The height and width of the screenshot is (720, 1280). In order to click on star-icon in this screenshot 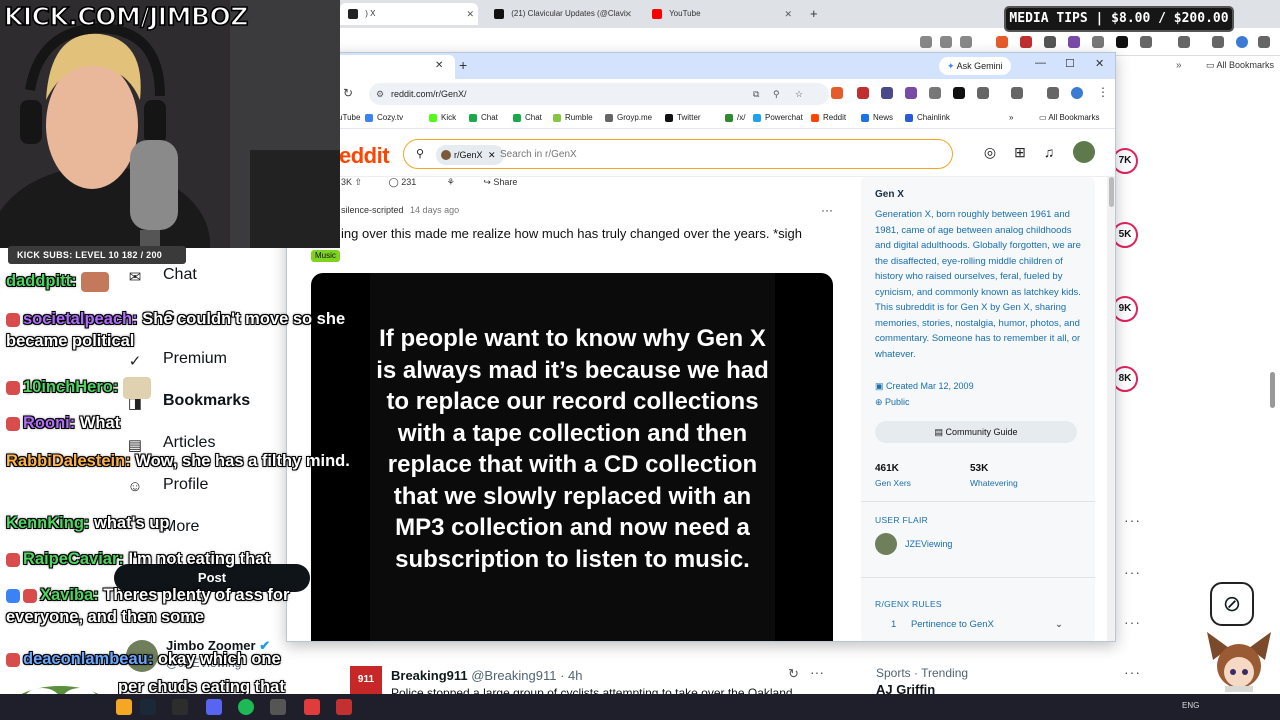, I will do `click(966, 42)`.